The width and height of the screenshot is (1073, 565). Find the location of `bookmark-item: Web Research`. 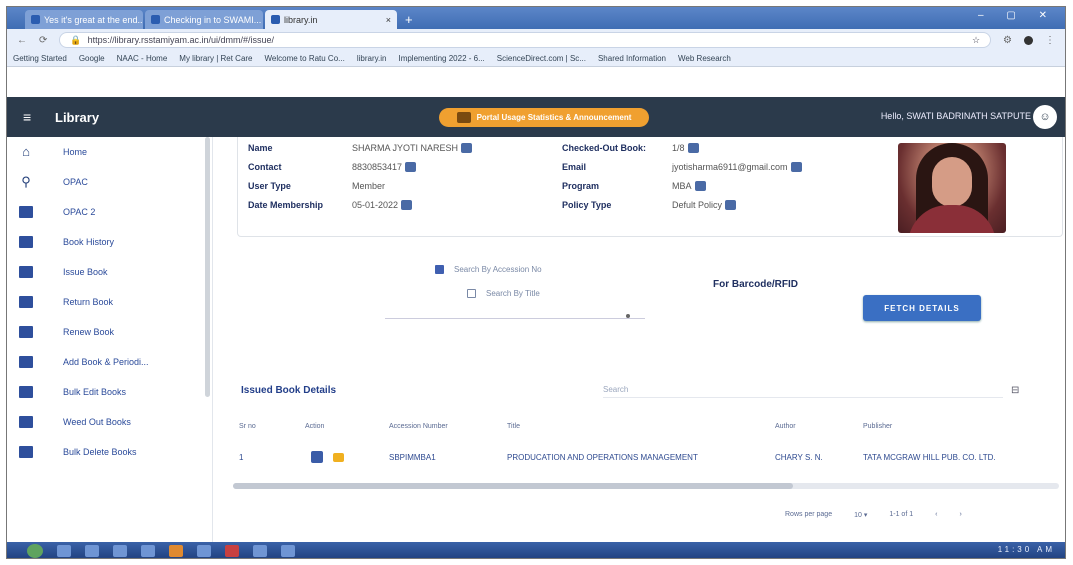

bookmark-item: Web Research is located at coordinates (704, 58).